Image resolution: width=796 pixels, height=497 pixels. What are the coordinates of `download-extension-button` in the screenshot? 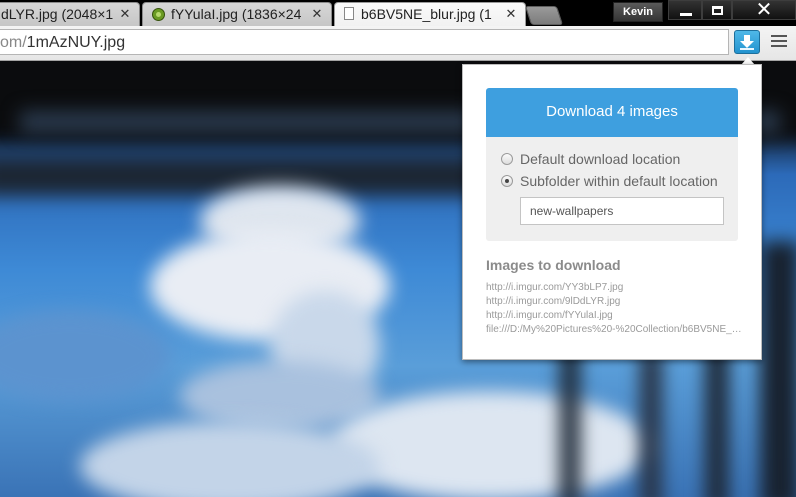 It's located at (747, 42).